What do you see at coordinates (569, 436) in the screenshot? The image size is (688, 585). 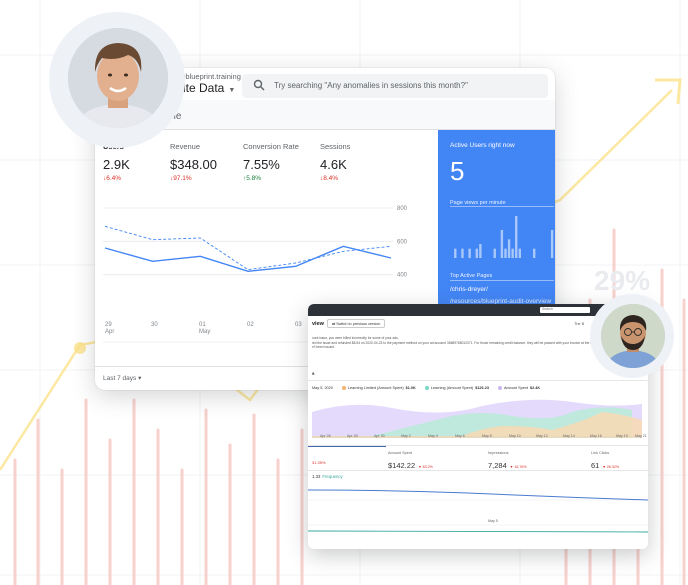 I see `date-tick: May 14` at bounding box center [569, 436].